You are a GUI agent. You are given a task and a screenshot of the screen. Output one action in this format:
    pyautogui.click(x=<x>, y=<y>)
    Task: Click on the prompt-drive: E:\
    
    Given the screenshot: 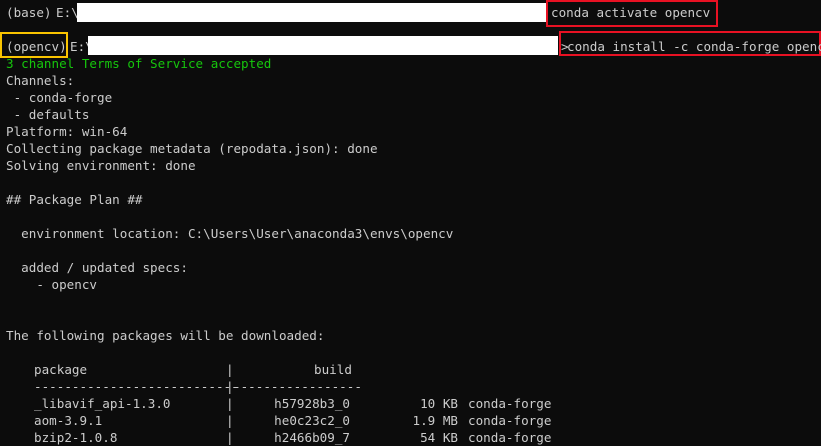 What is the action you would take?
    pyautogui.click(x=67, y=12)
    